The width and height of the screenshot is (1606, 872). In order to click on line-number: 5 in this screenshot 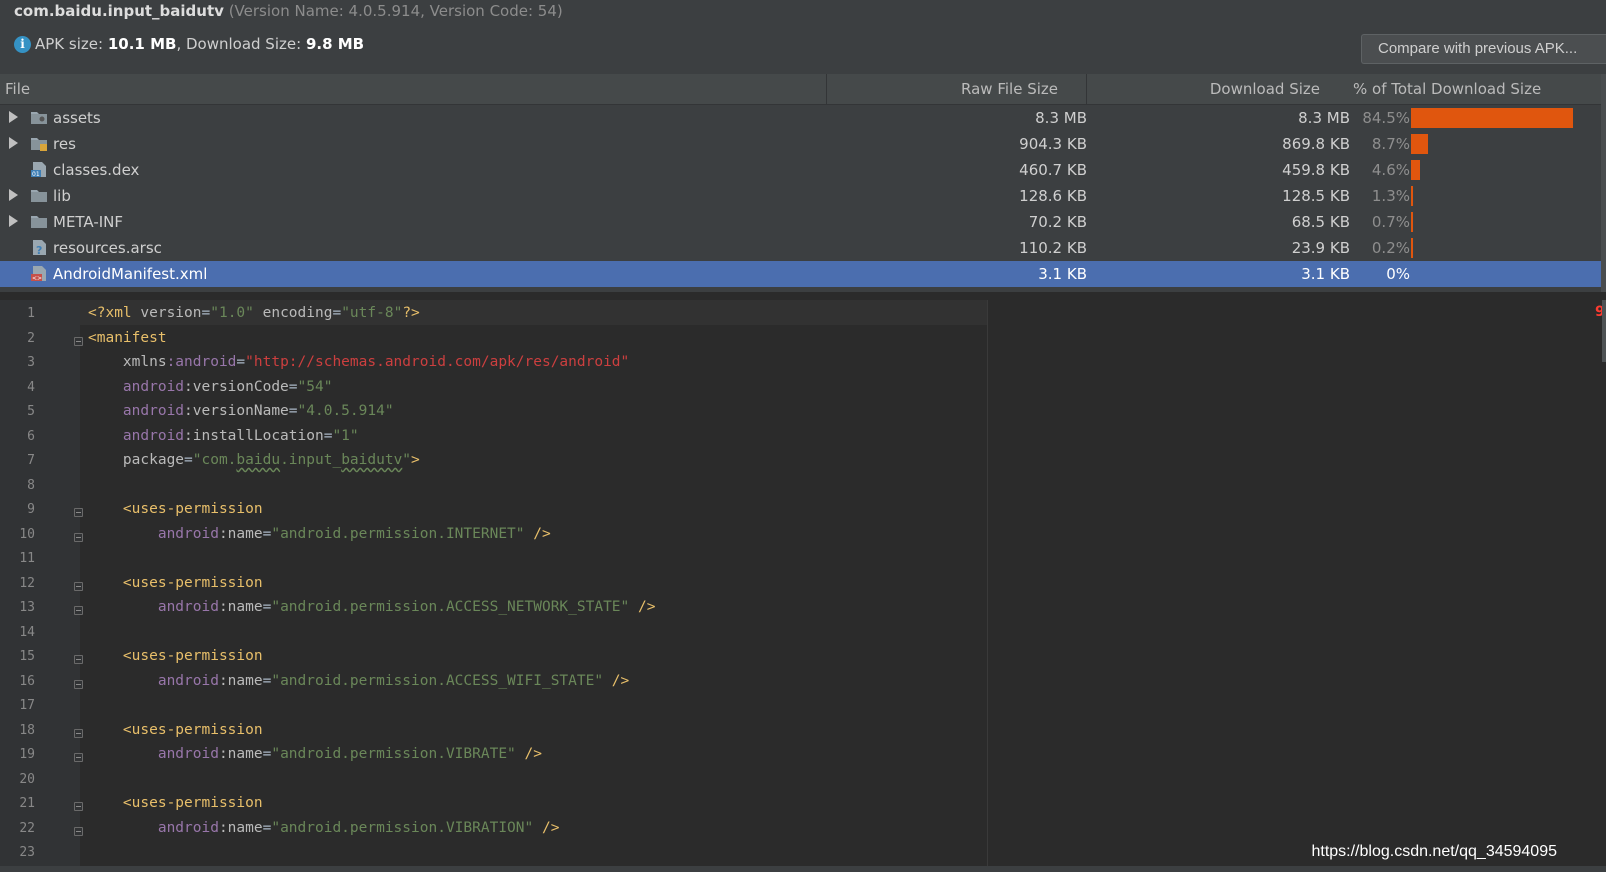, I will do `click(17, 411)`.